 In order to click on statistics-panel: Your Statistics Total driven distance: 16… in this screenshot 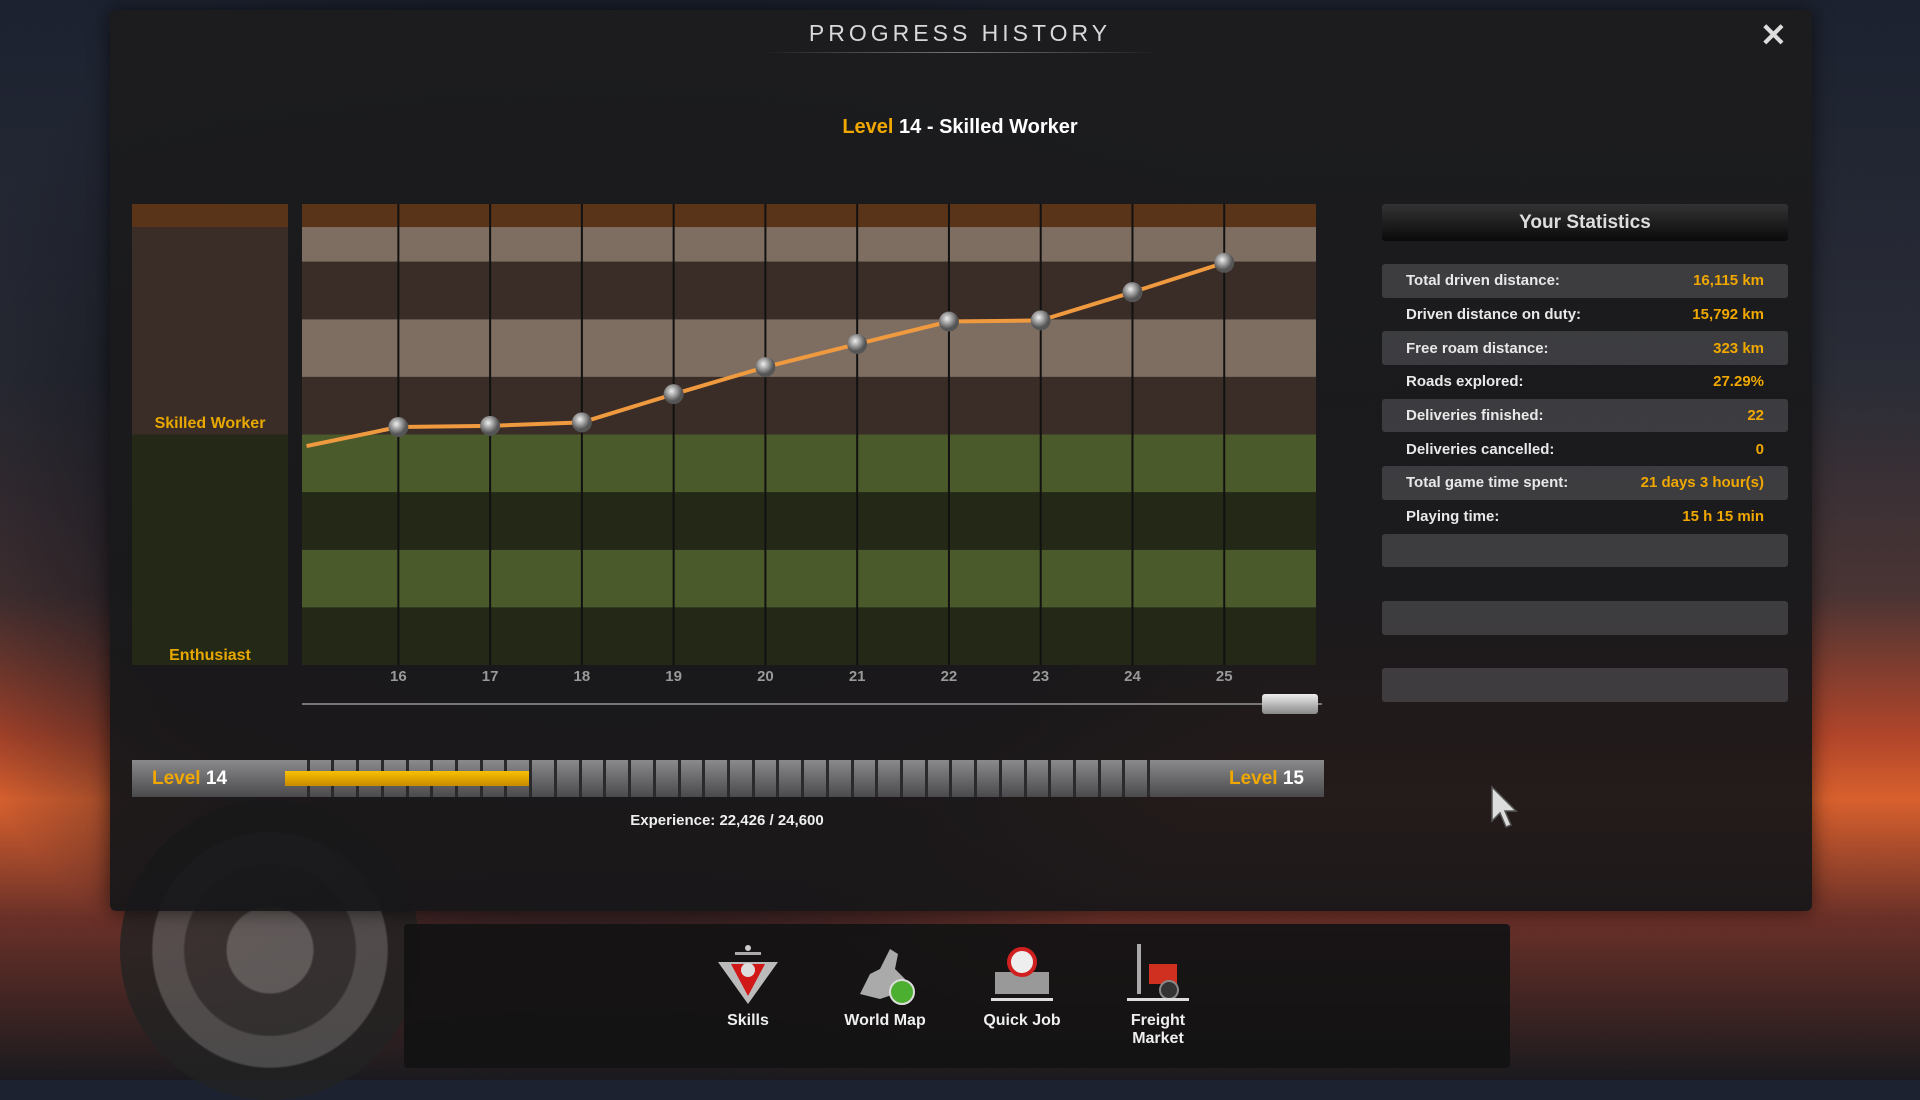, I will do `click(1585, 453)`.